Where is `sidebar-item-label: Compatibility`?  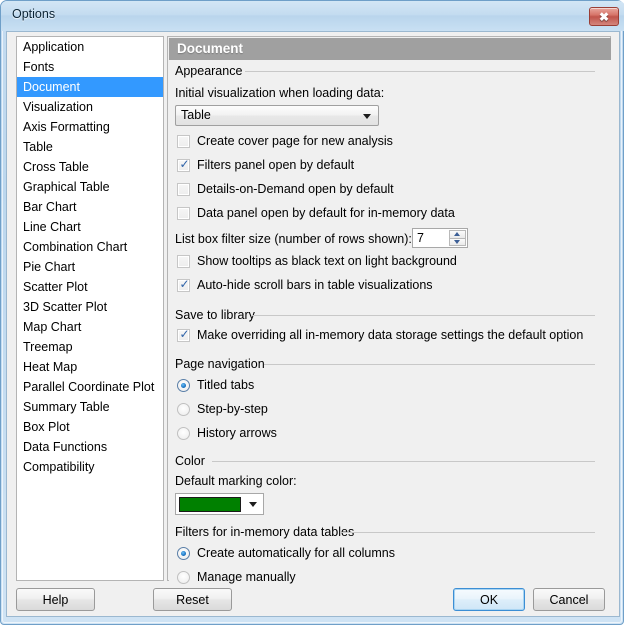 sidebar-item-label: Compatibility is located at coordinates (59, 467).